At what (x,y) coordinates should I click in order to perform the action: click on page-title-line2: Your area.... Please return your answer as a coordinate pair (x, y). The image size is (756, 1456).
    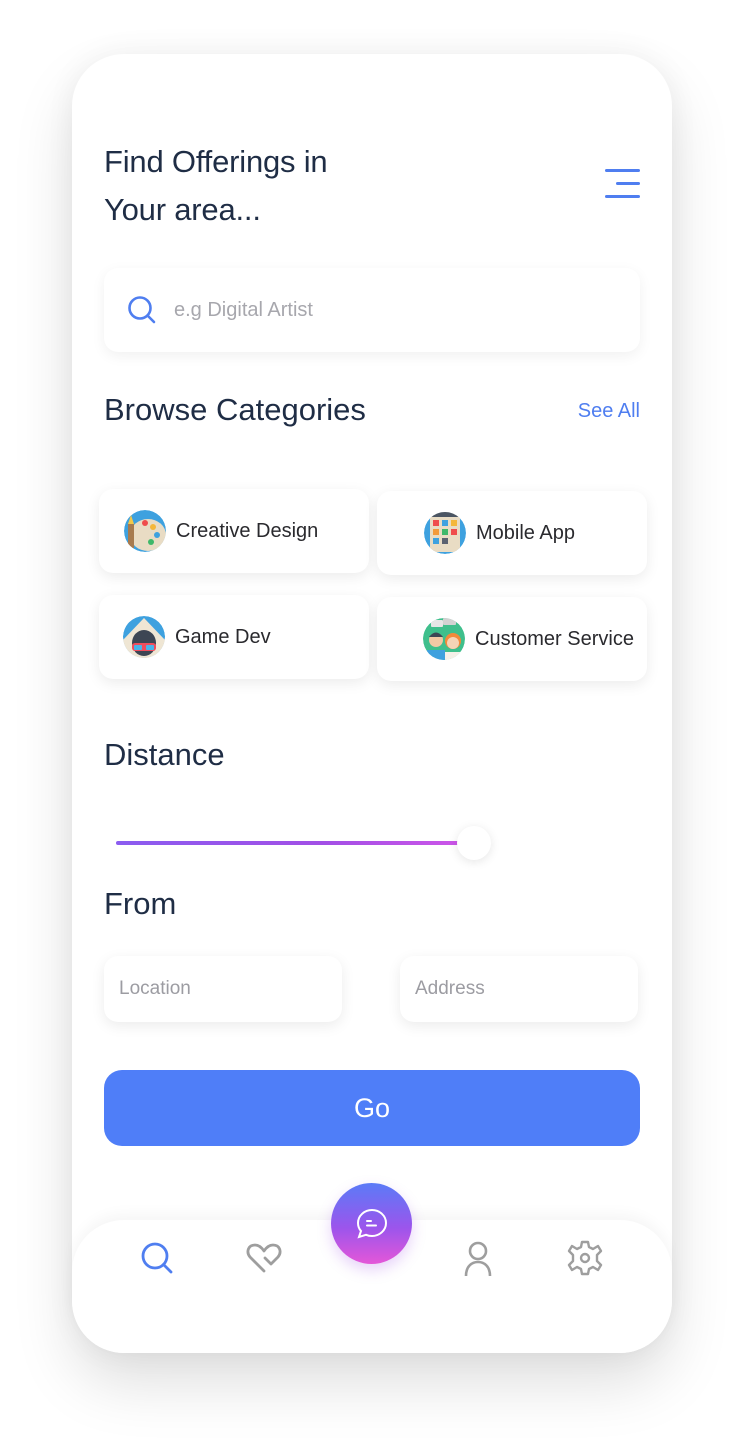
    Looking at the image, I should click on (182, 209).